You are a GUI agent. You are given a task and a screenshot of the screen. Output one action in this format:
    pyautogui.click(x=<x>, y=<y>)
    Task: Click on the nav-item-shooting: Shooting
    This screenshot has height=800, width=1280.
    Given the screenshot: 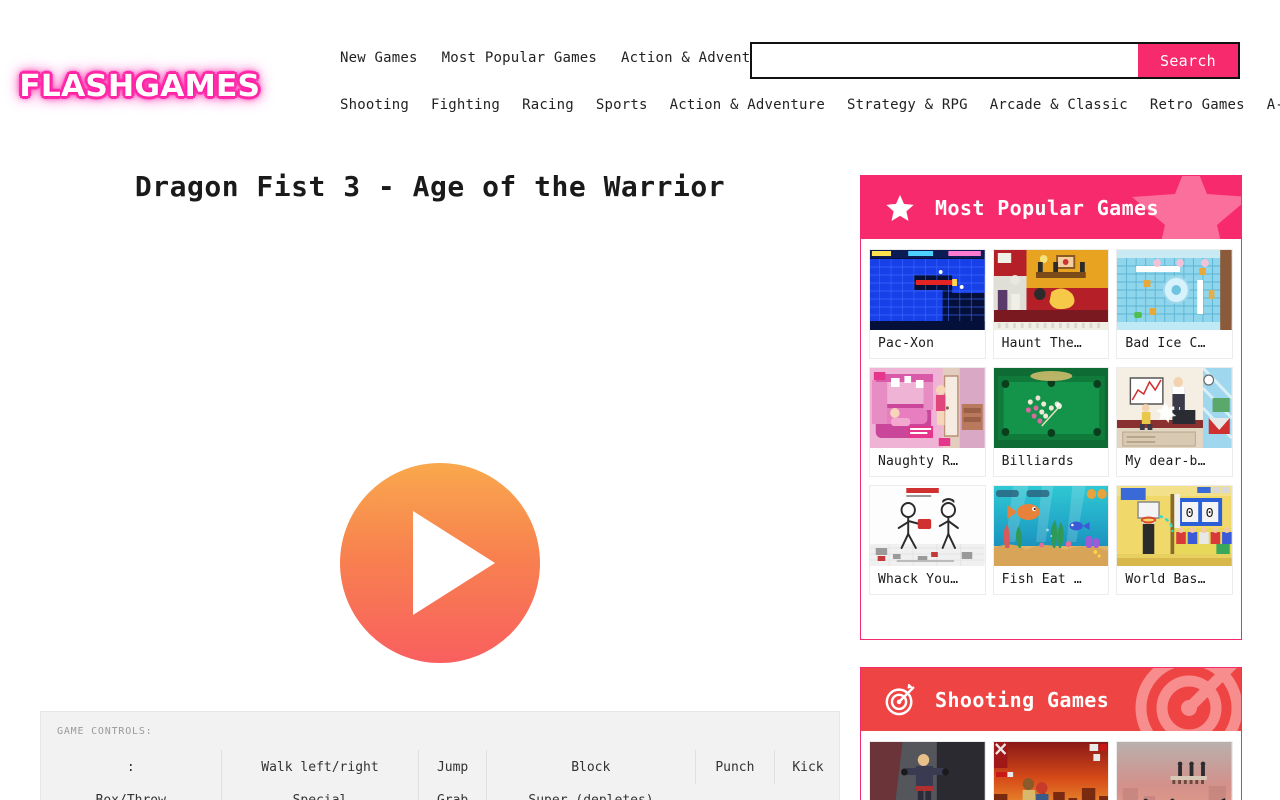 What is the action you would take?
    pyautogui.click(x=374, y=105)
    